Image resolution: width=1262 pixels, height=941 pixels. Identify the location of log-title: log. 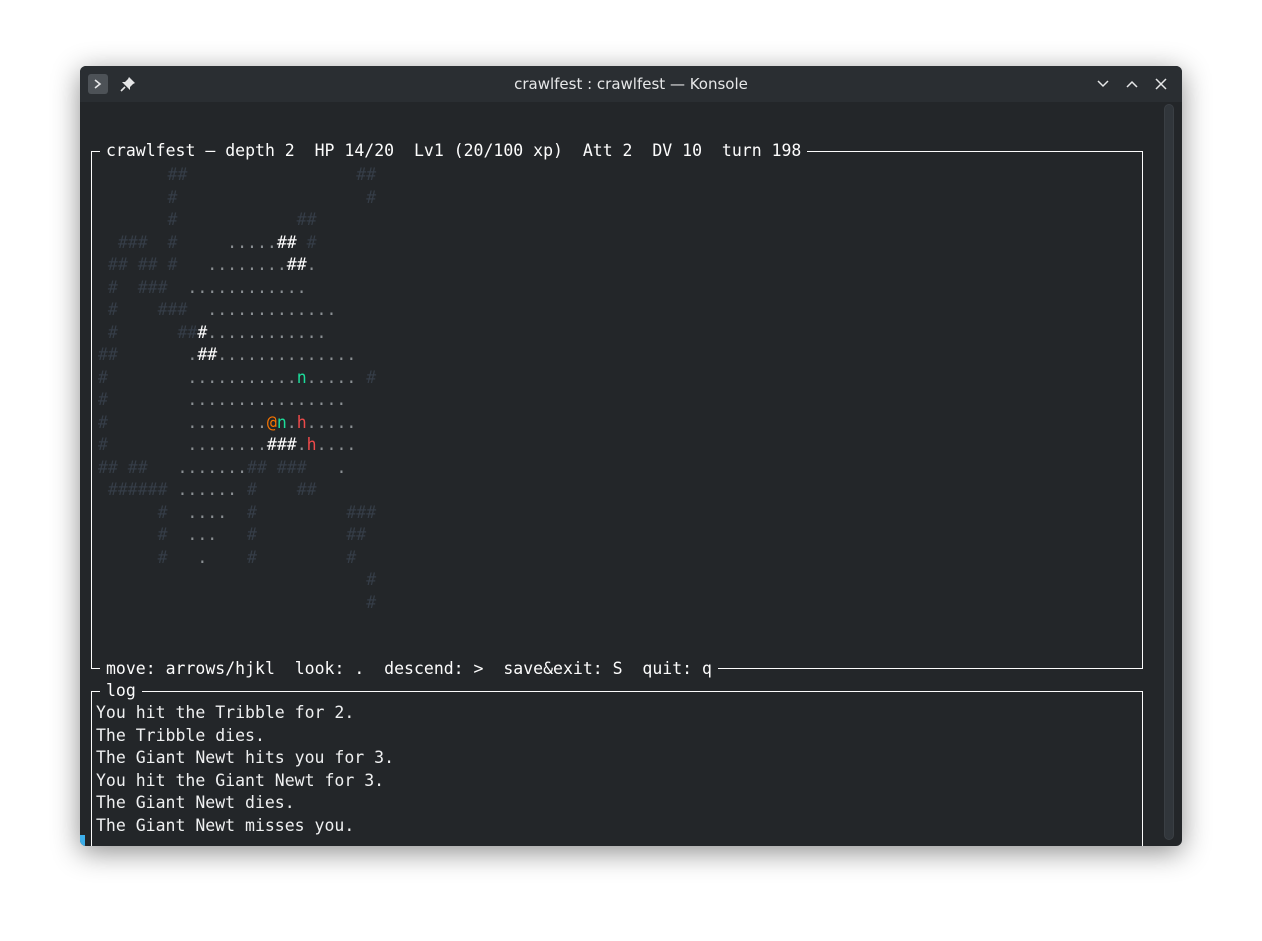
(121, 691).